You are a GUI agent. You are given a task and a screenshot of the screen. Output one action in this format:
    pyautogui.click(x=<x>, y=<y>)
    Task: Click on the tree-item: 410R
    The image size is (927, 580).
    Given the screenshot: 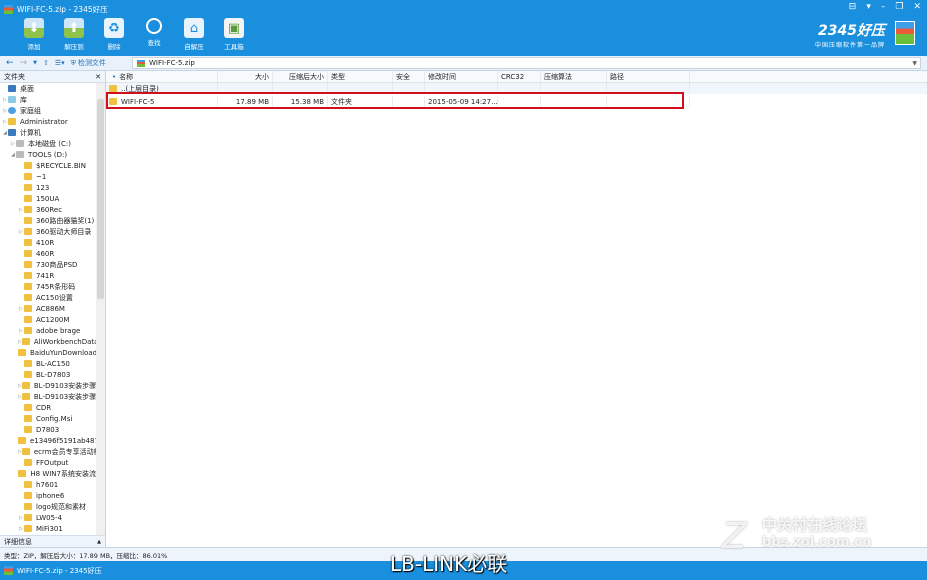 What is the action you would take?
    pyautogui.click(x=48, y=242)
    